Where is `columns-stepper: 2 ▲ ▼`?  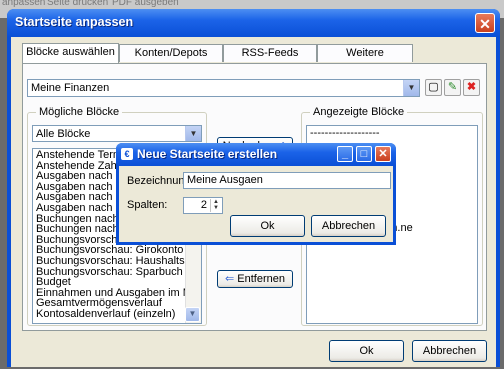 columns-stepper: 2 ▲ ▼ is located at coordinates (203, 205).